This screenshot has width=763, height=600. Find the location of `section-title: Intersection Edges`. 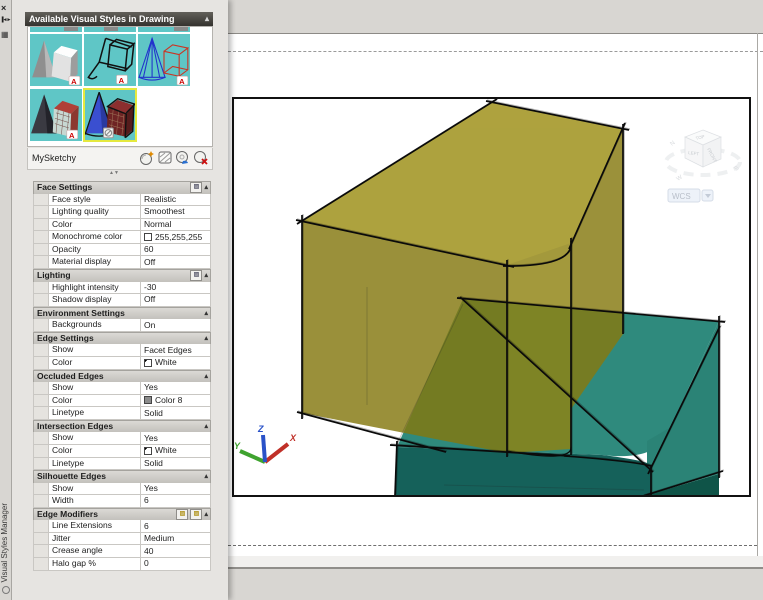

section-title: Intersection Edges is located at coordinates (75, 425).